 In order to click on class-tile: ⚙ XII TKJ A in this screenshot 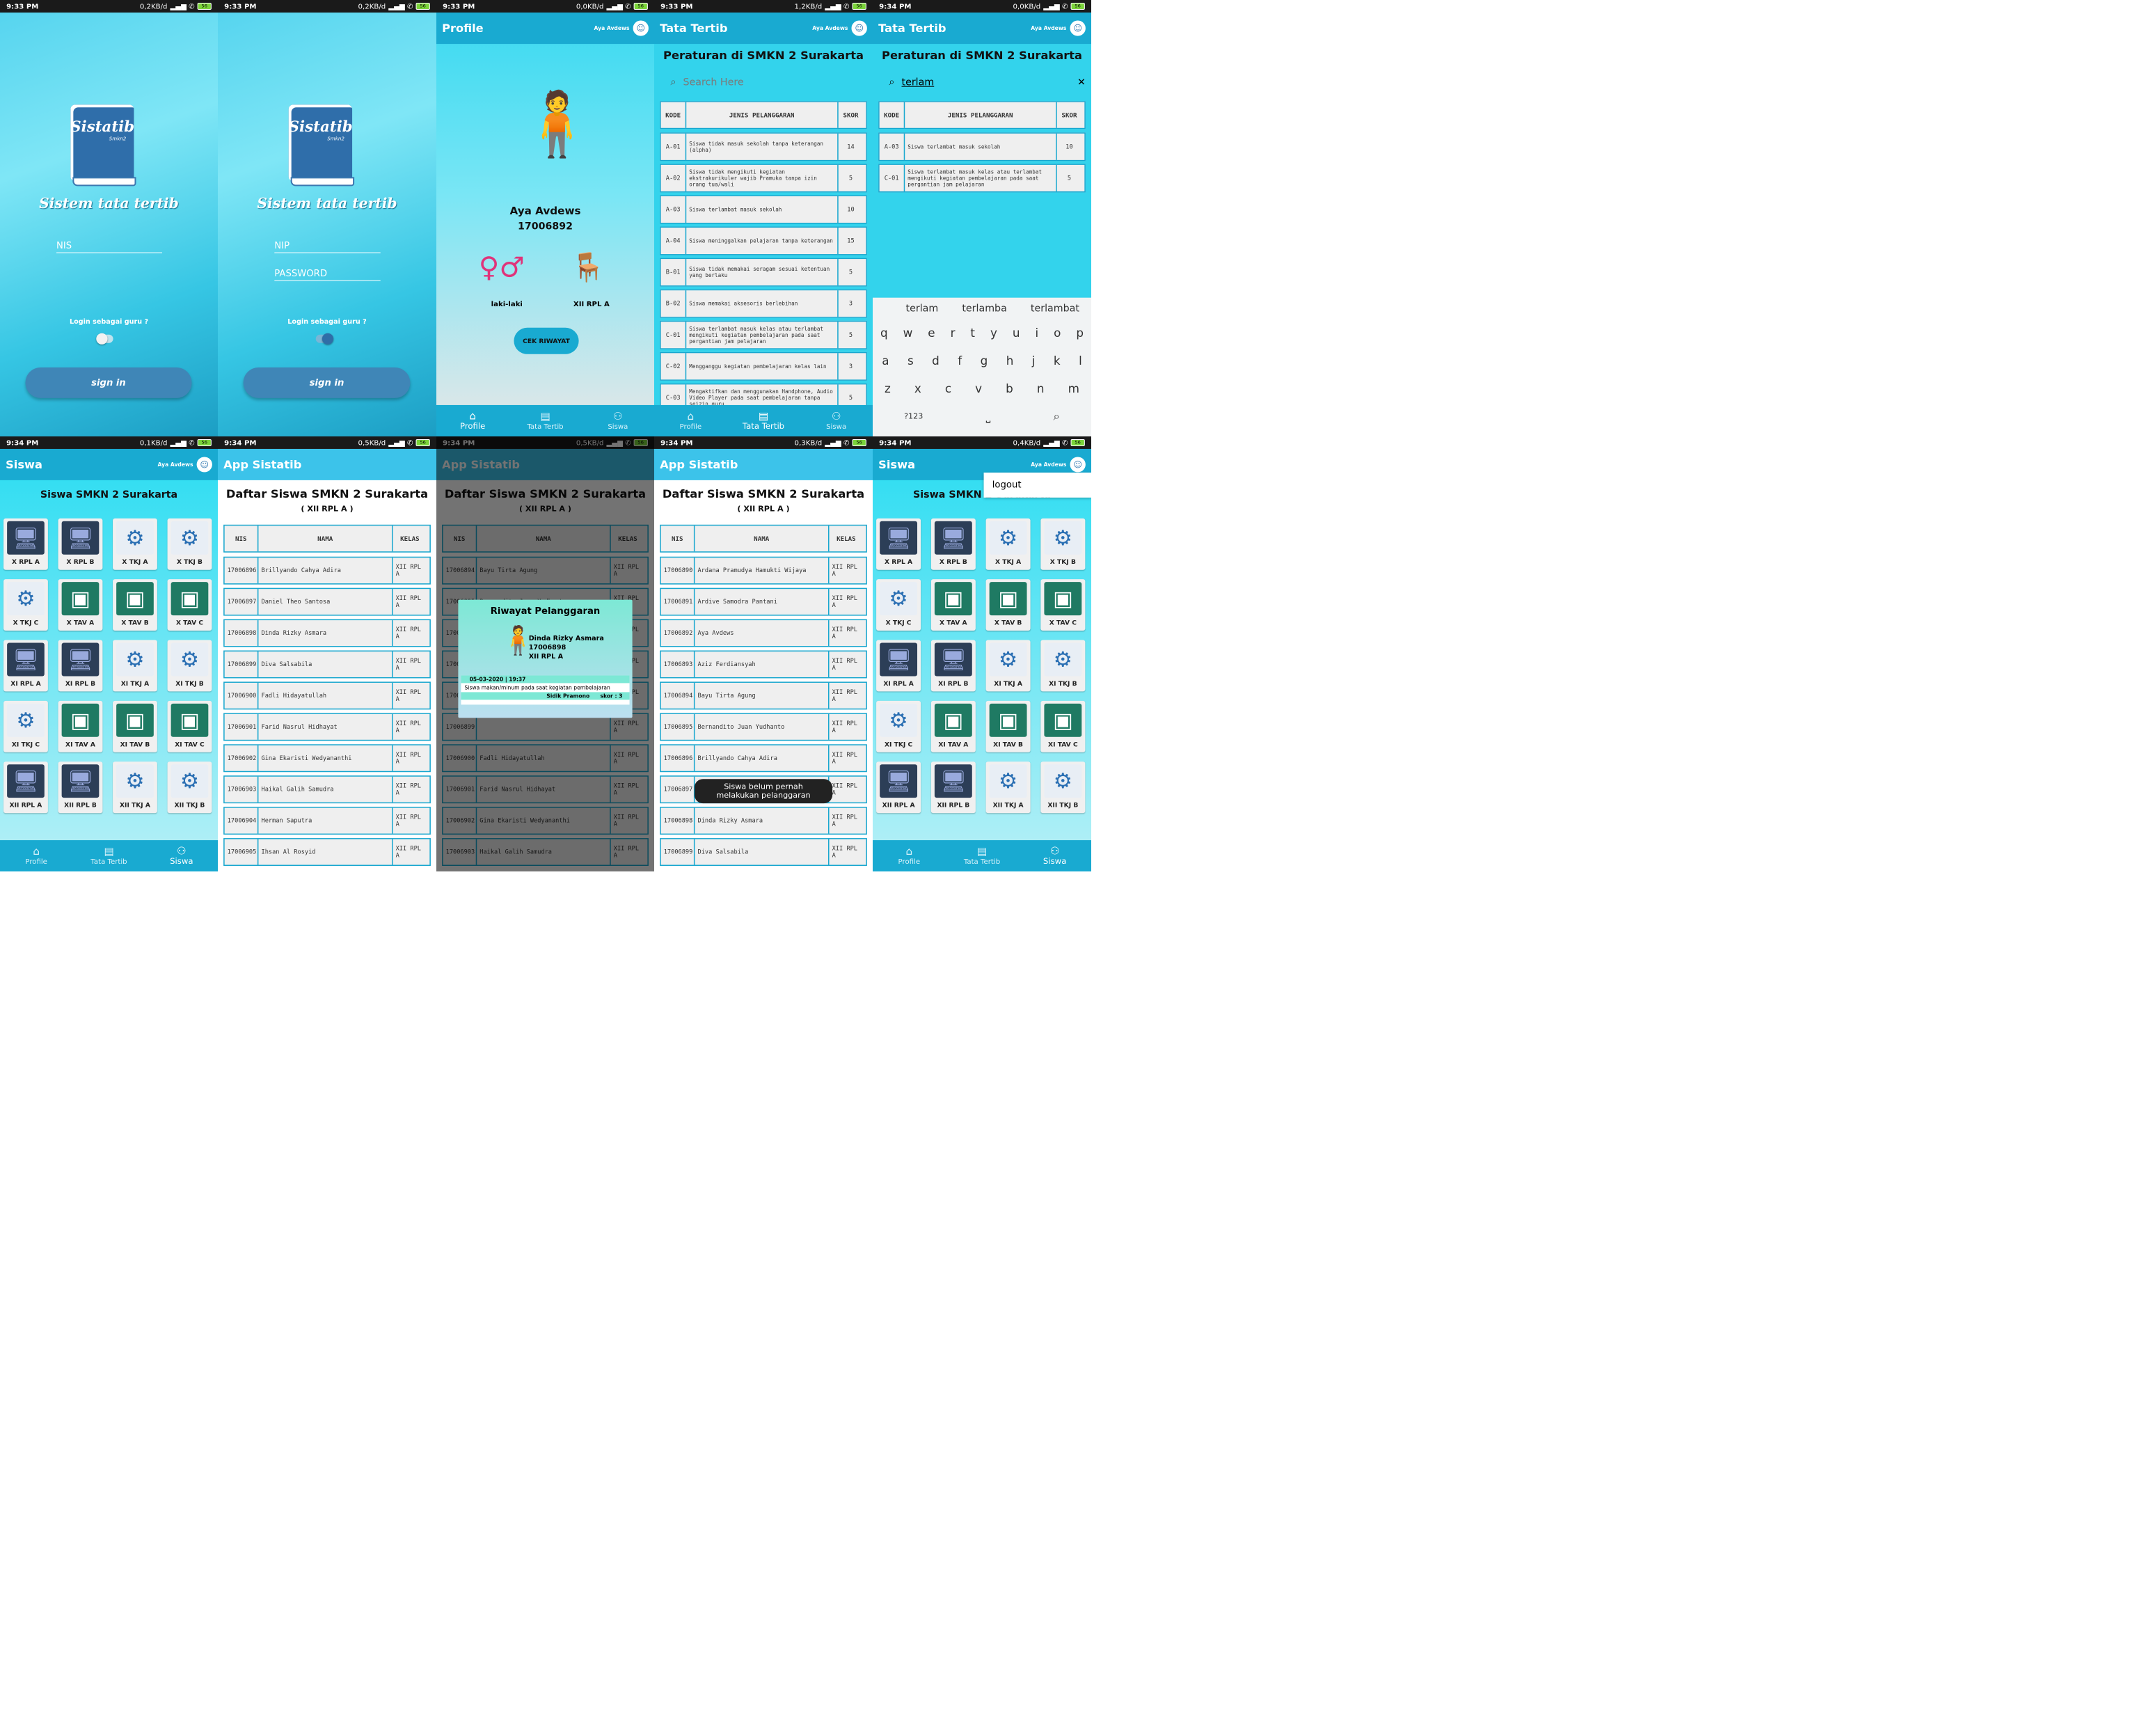, I will do `click(1008, 787)`.